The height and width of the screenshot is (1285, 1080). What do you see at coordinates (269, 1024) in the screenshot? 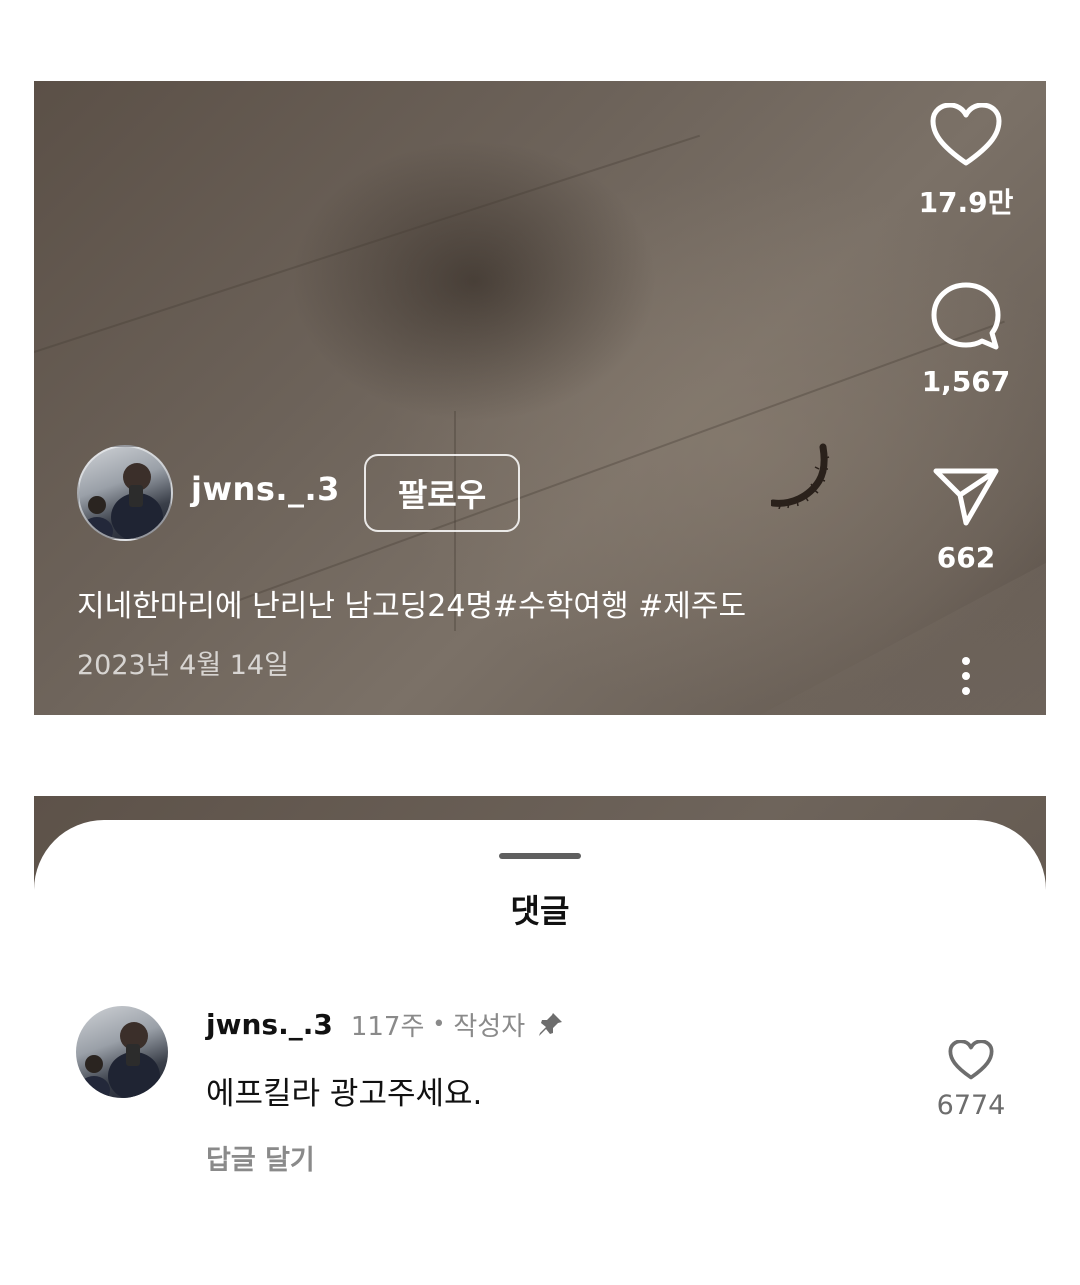
I see `comment-username: jwns._.3` at bounding box center [269, 1024].